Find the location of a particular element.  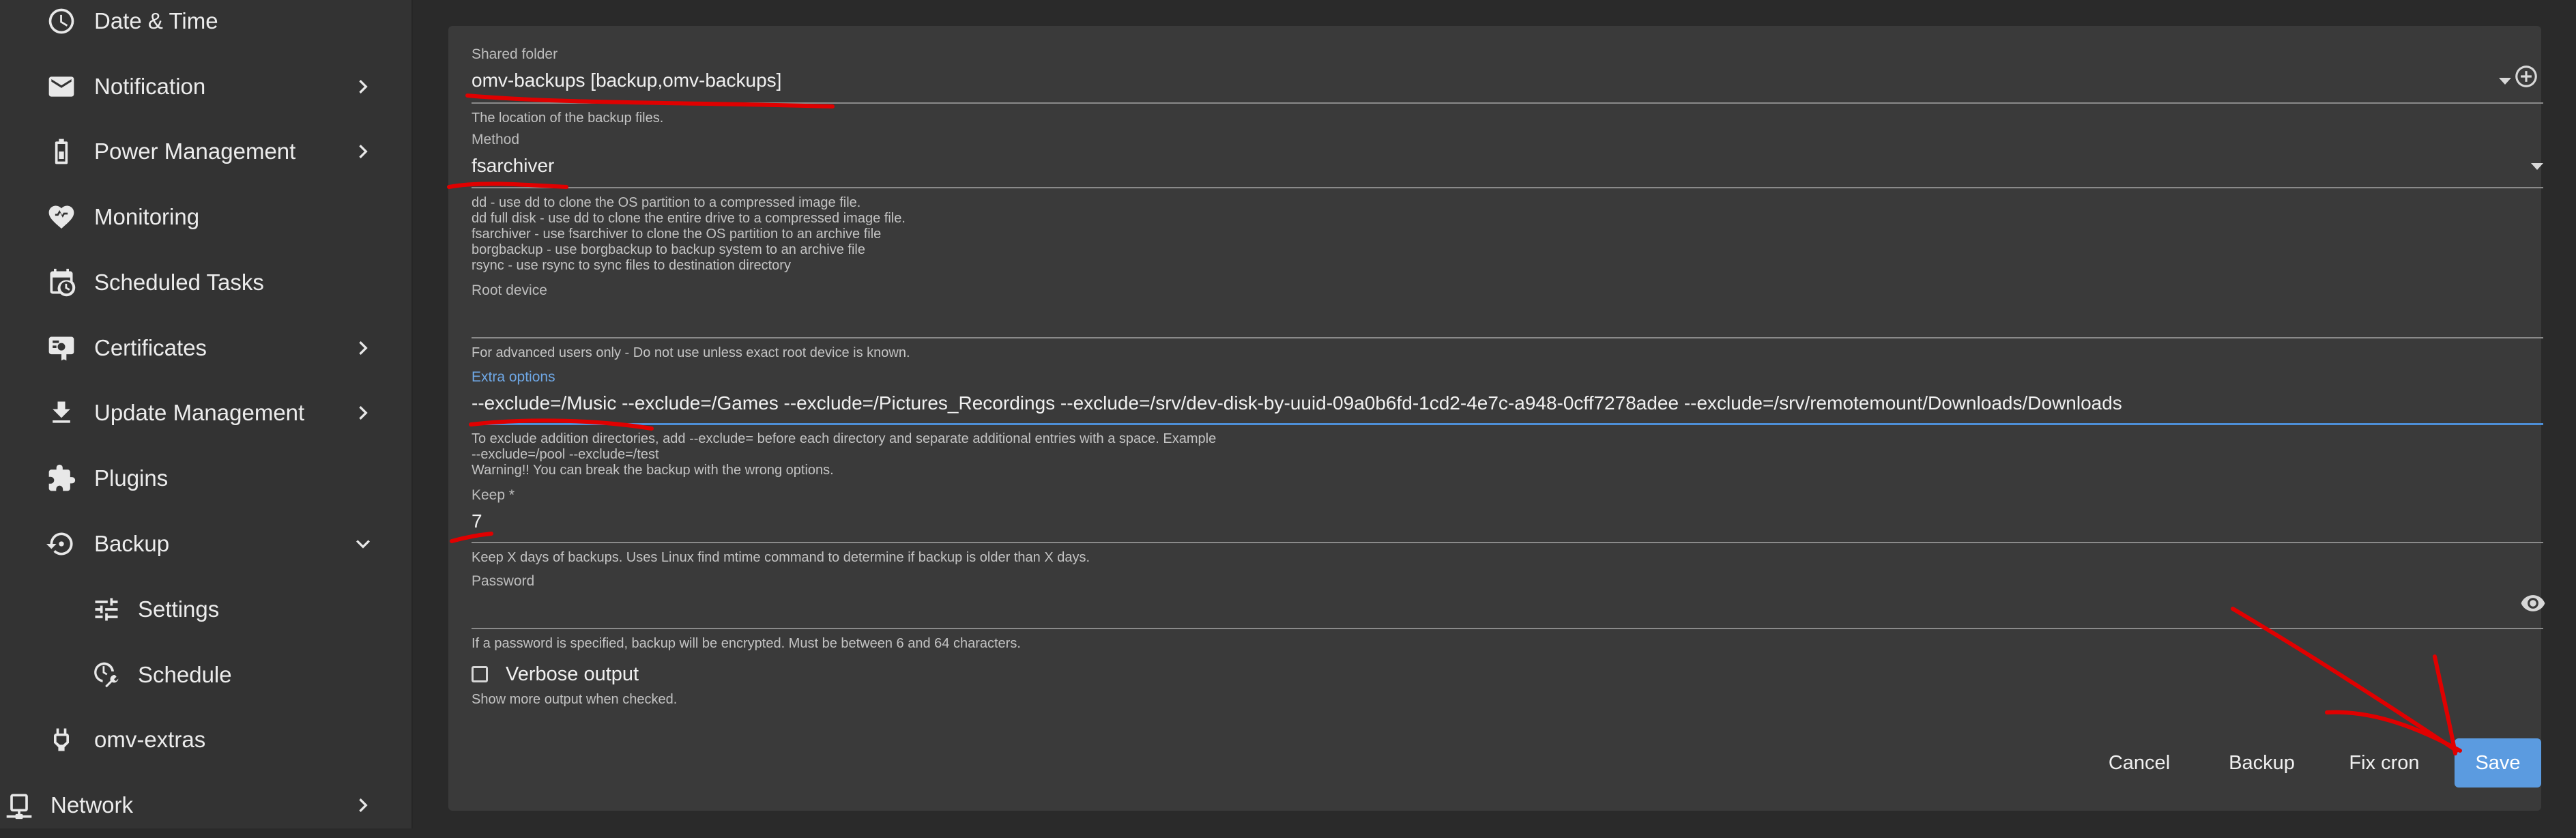

clock-icon is located at coordinates (61, 21).